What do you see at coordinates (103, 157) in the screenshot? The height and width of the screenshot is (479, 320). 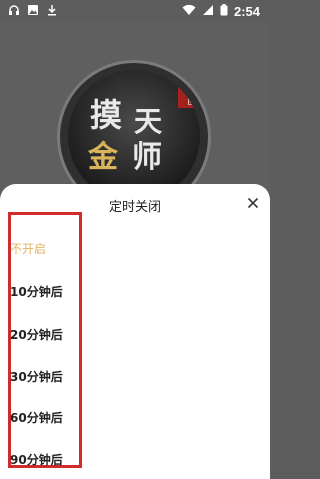 I see `cover-char-3: 金` at bounding box center [103, 157].